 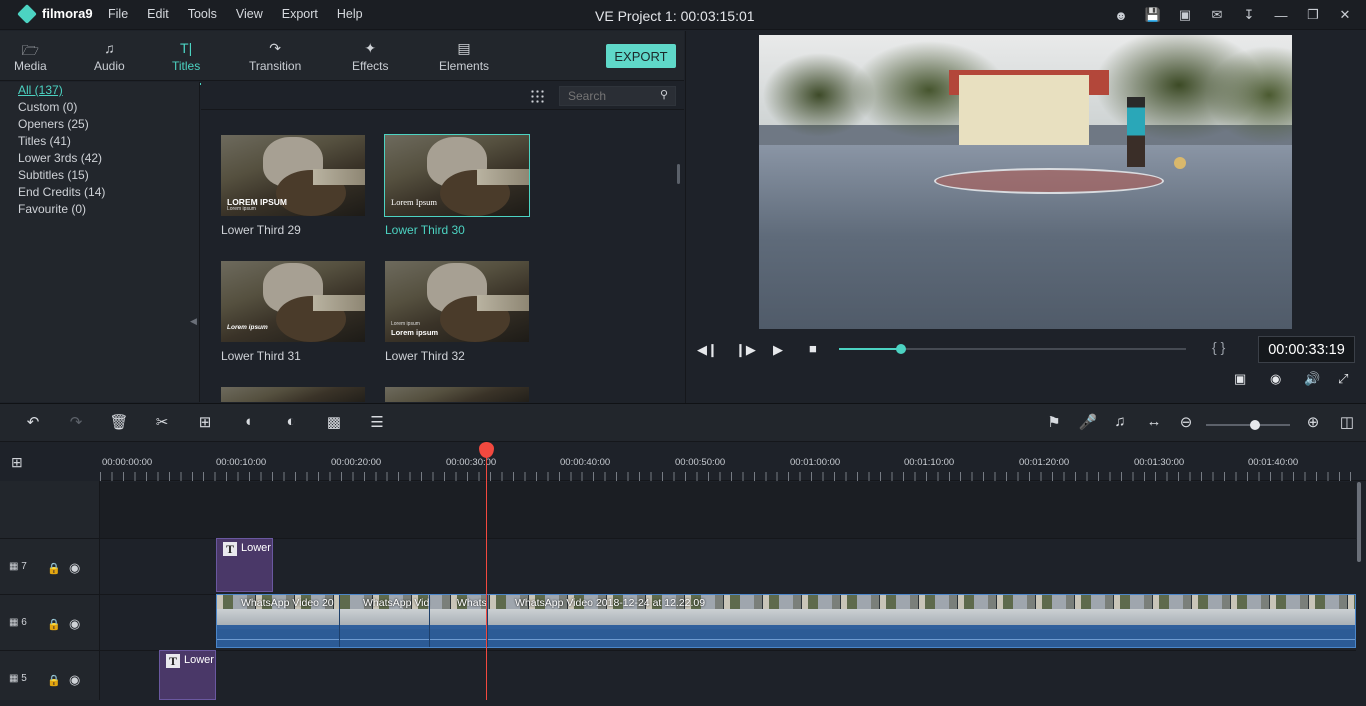 What do you see at coordinates (193, 321) in the screenshot?
I see `collapse-panel-icon: ◀` at bounding box center [193, 321].